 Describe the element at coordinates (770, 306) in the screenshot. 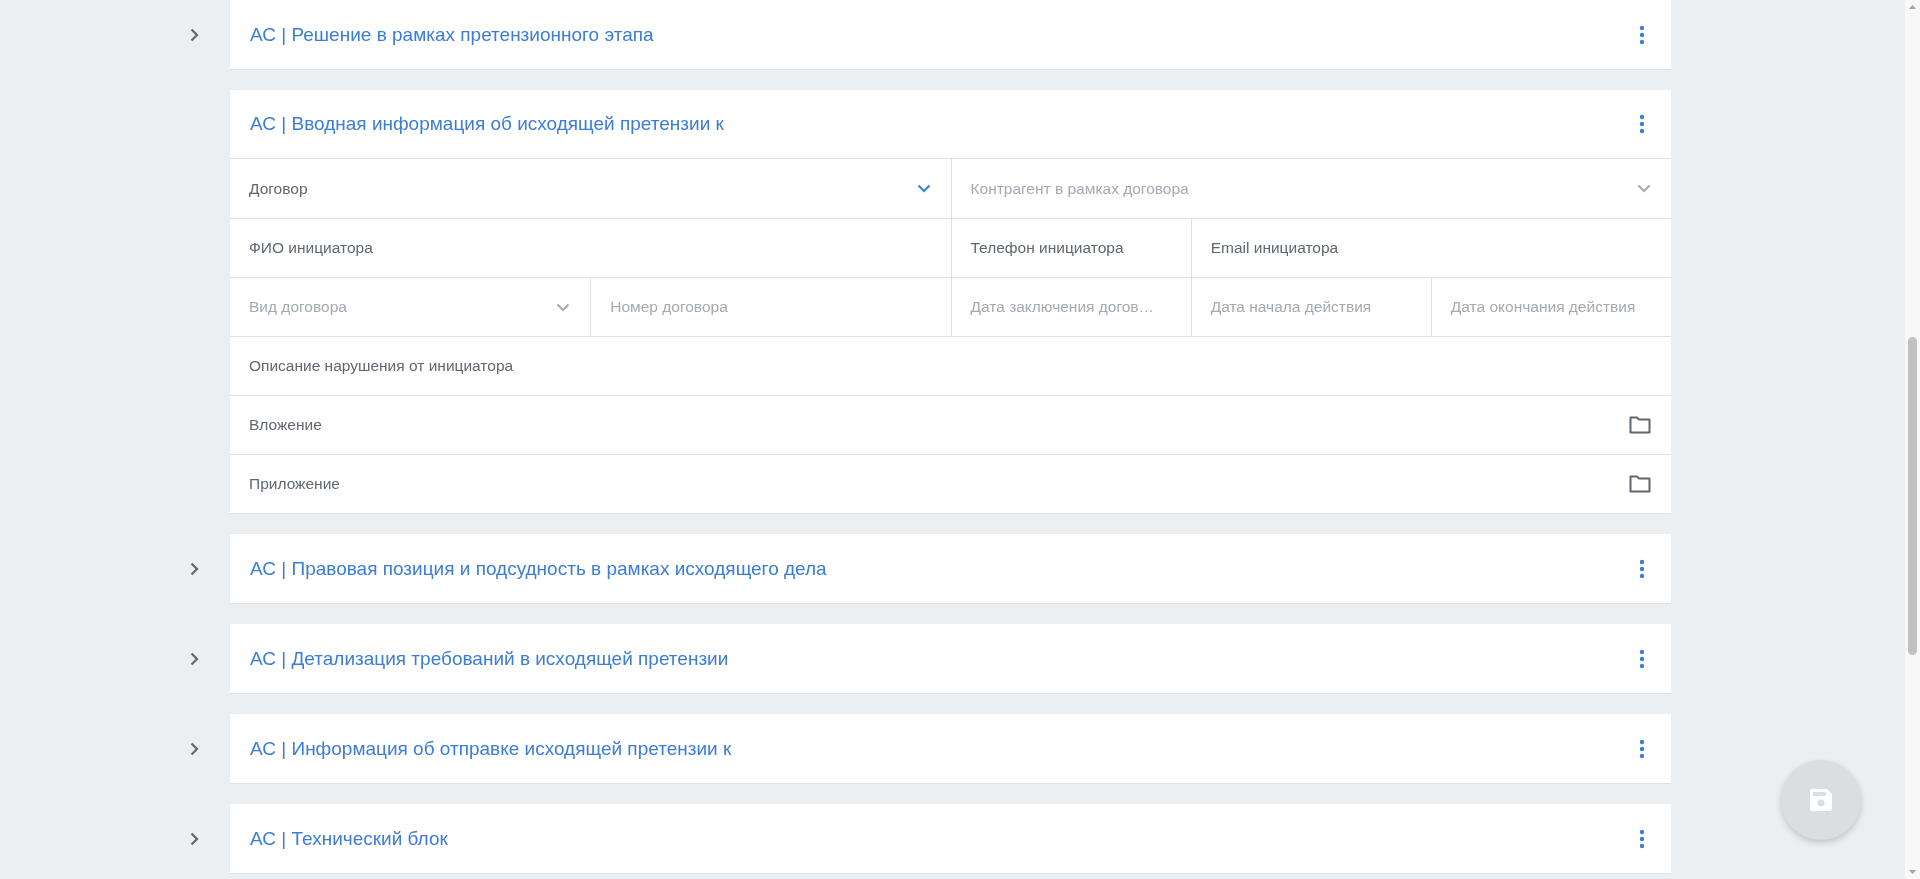

I see `input-field: Номер договора` at that location.